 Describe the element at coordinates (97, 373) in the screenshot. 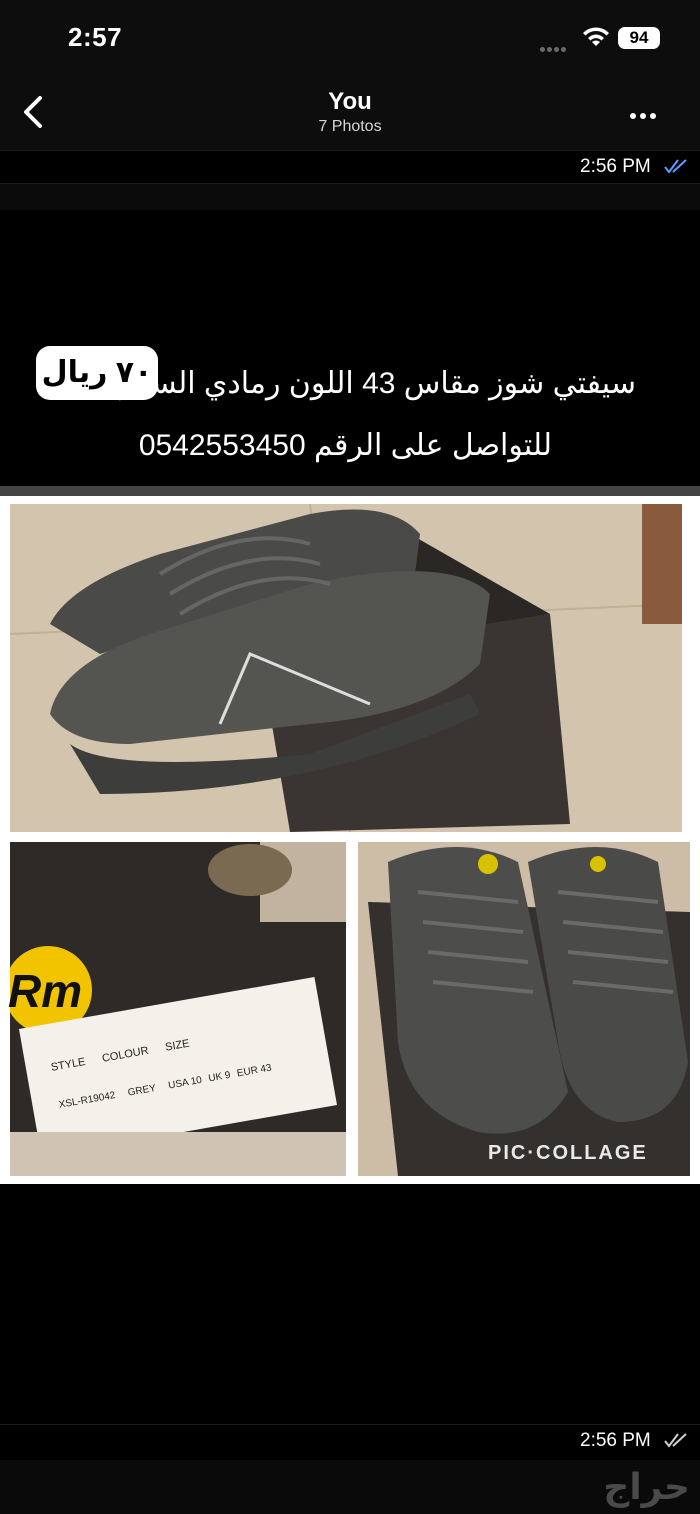

I see `price-badge: ٧٠ ريال` at that location.